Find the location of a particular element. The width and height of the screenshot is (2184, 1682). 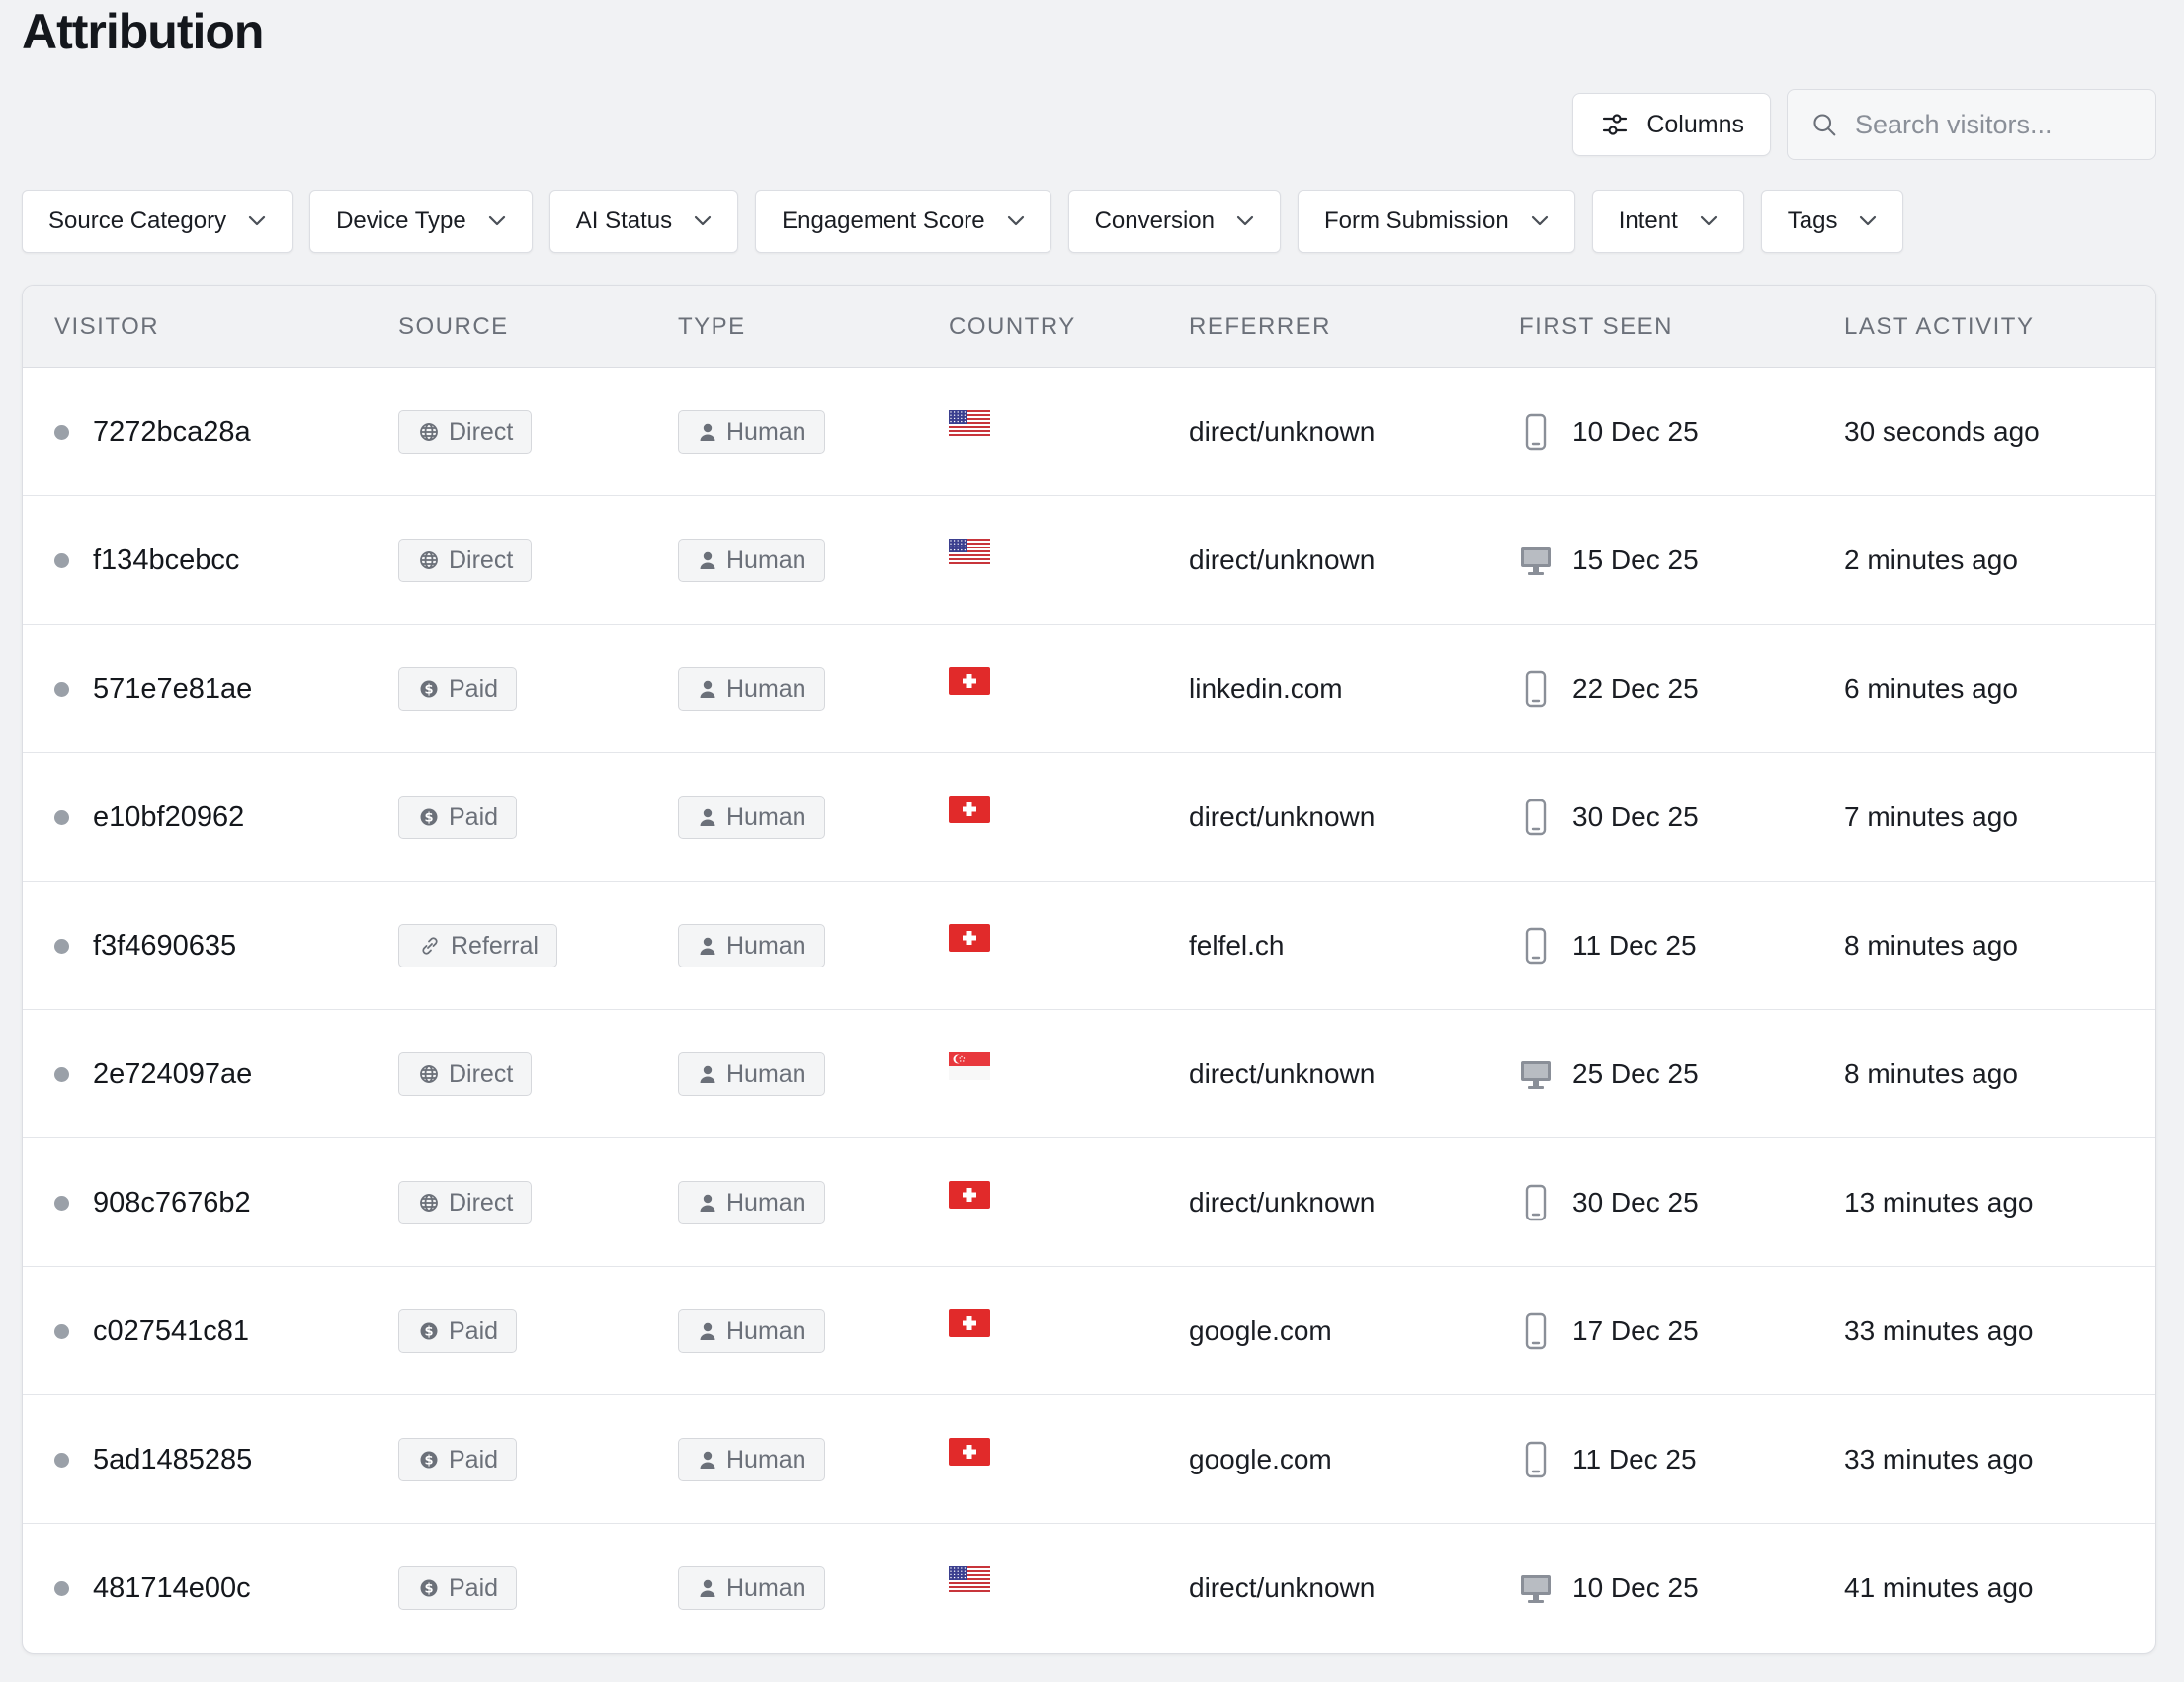

filter-engagement-score: Engagement Score is located at coordinates (903, 221).